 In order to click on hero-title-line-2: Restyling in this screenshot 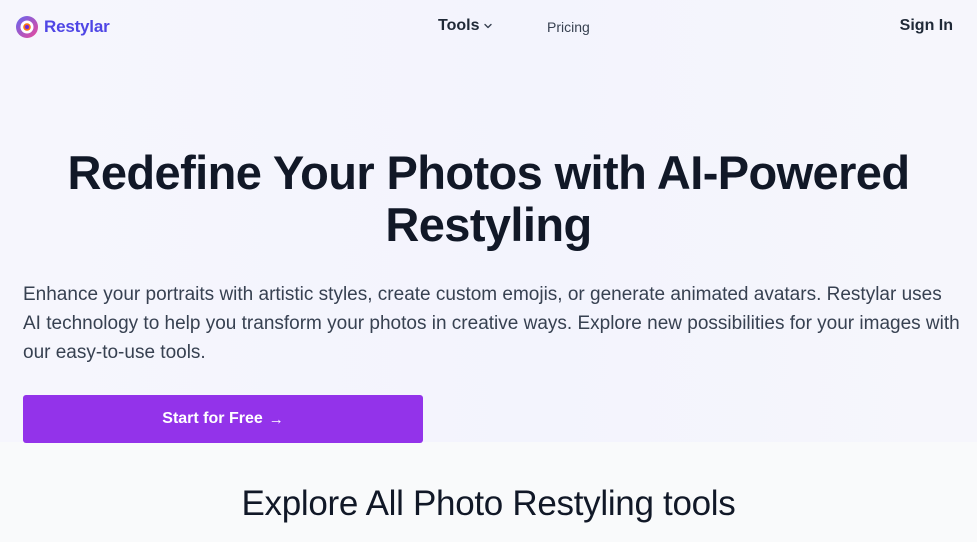, I will do `click(488, 224)`.